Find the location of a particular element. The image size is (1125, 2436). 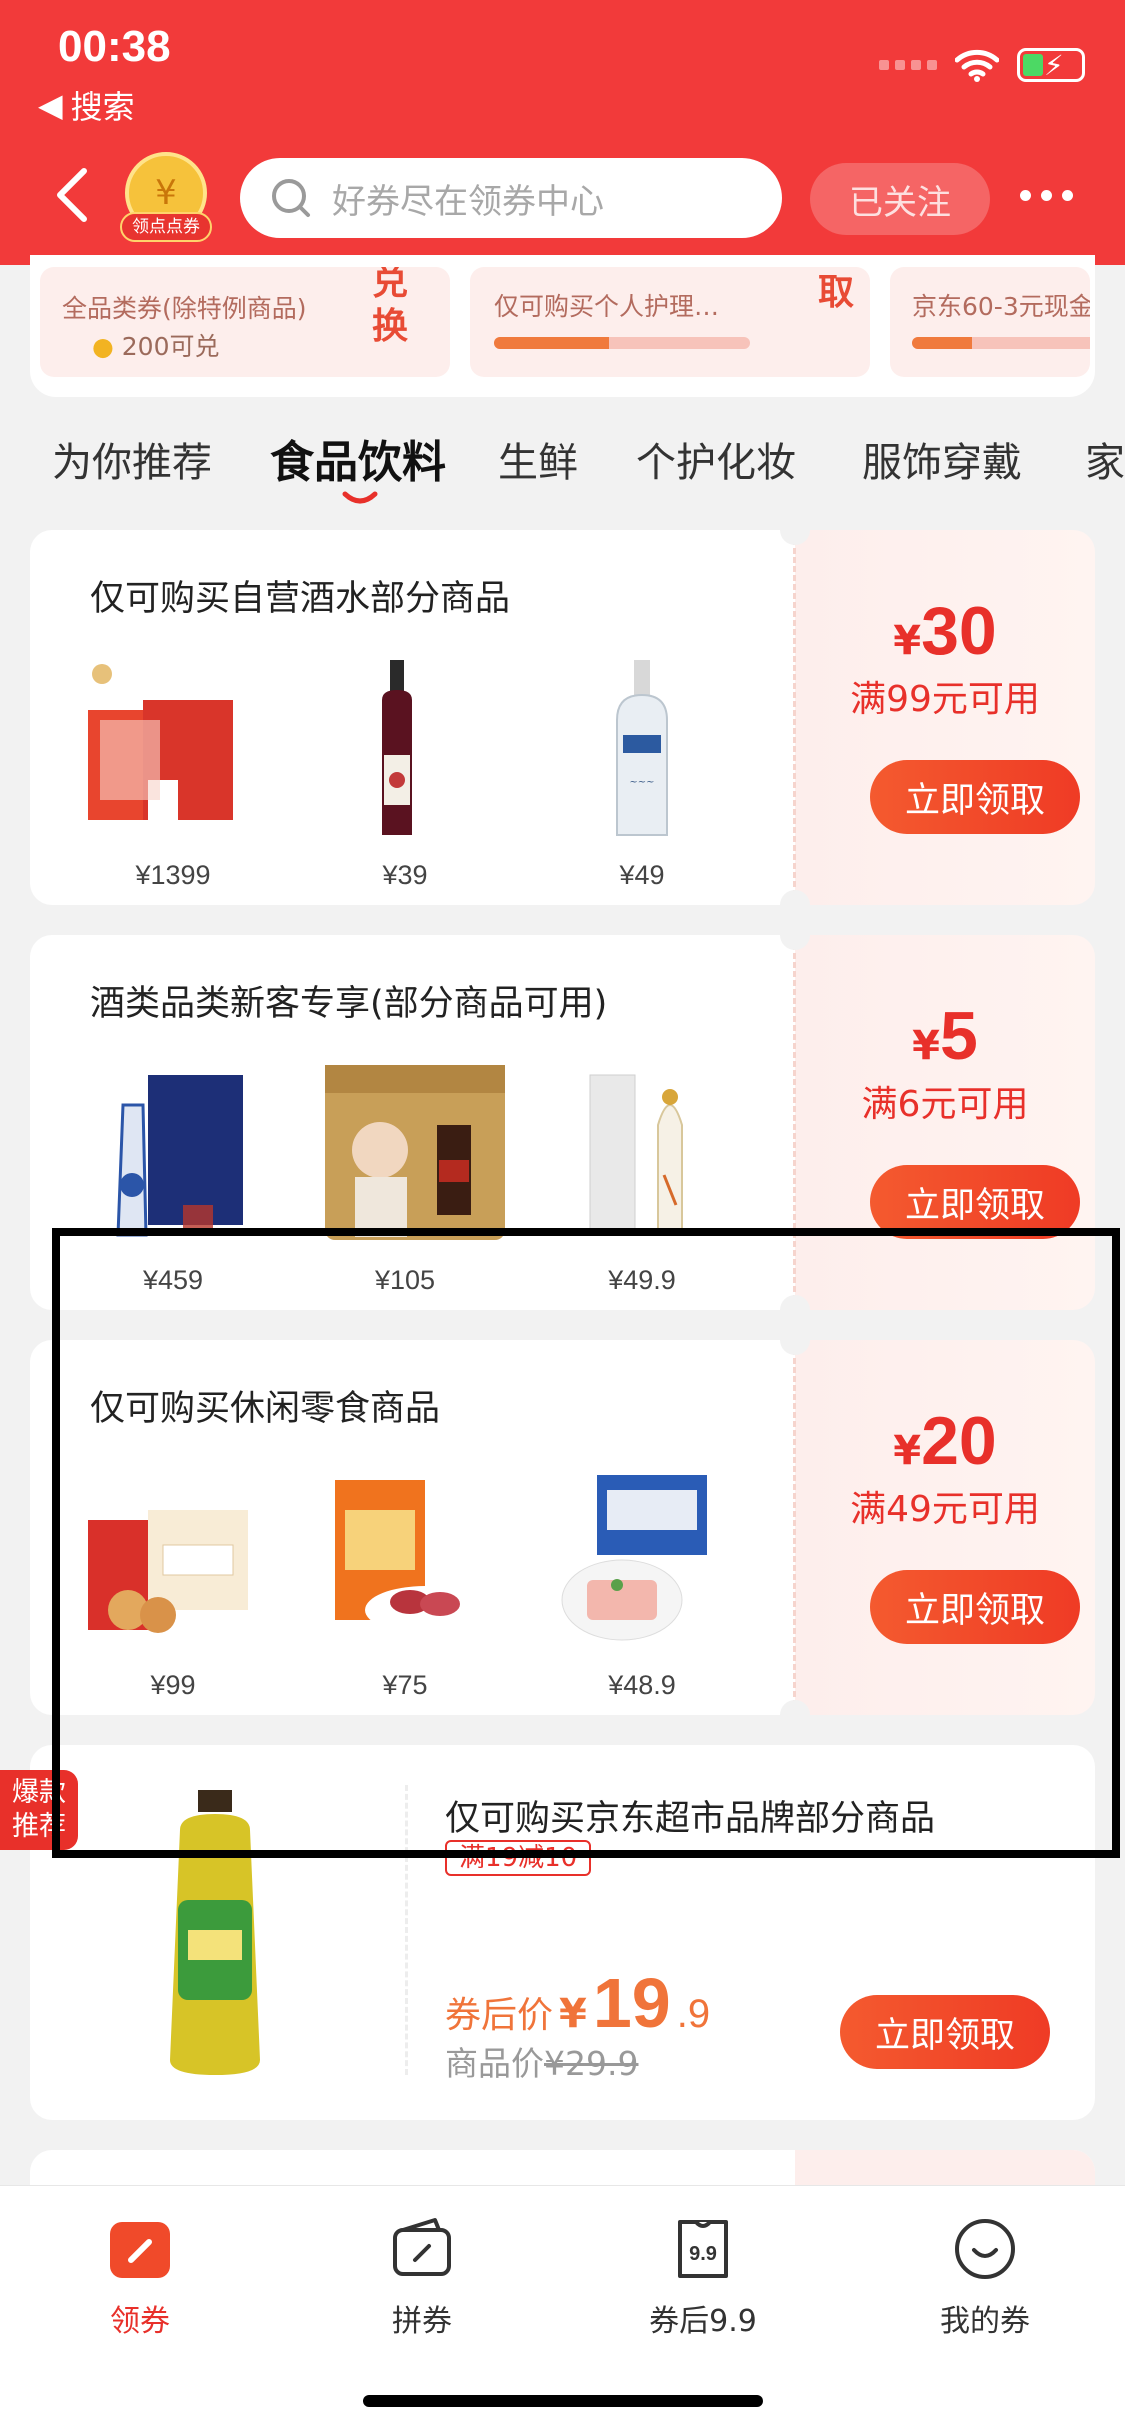

status-time: 00:38 is located at coordinates (114, 46).